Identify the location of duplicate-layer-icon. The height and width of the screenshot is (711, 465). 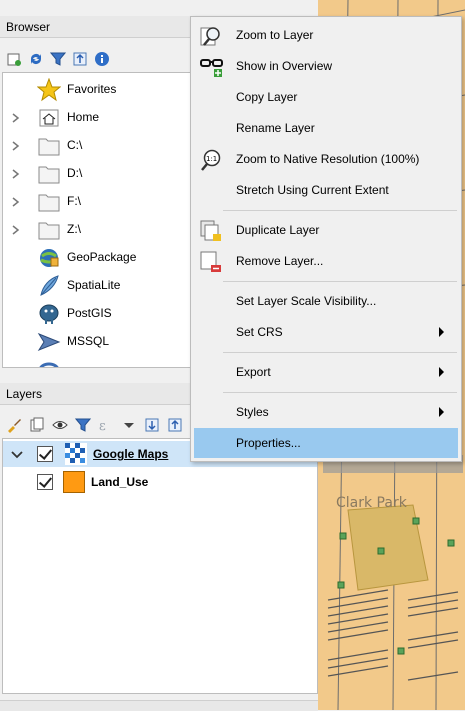
(211, 231).